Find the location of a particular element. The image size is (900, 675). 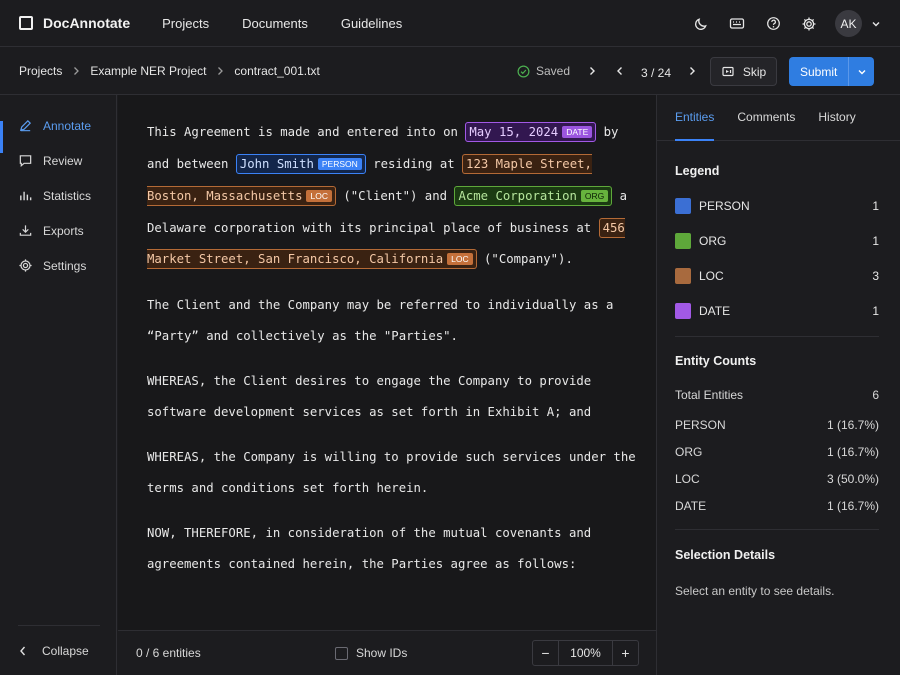

submit-button: Submit is located at coordinates (831, 71).